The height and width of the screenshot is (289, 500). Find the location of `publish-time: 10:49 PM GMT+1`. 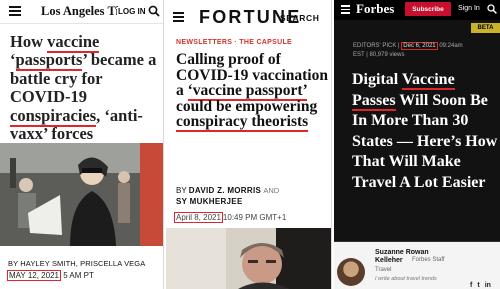

publish-time: 10:49 PM GMT+1 is located at coordinates (254, 217).